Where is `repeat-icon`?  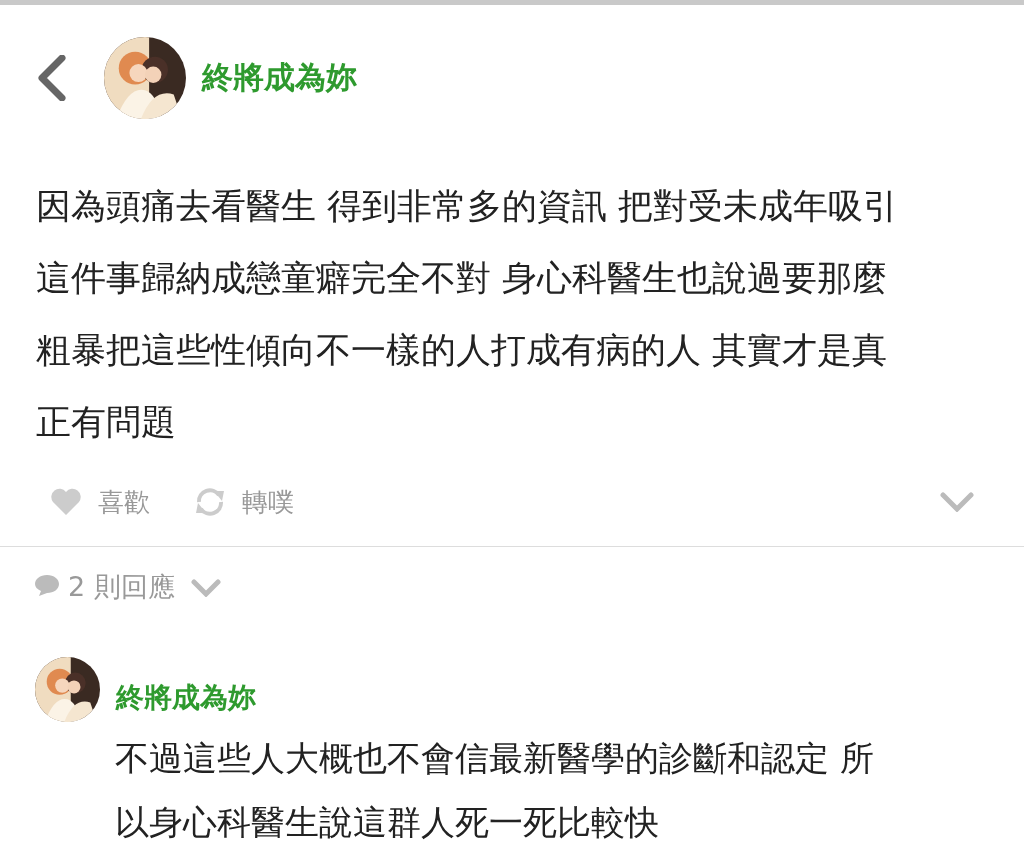 repeat-icon is located at coordinates (210, 502).